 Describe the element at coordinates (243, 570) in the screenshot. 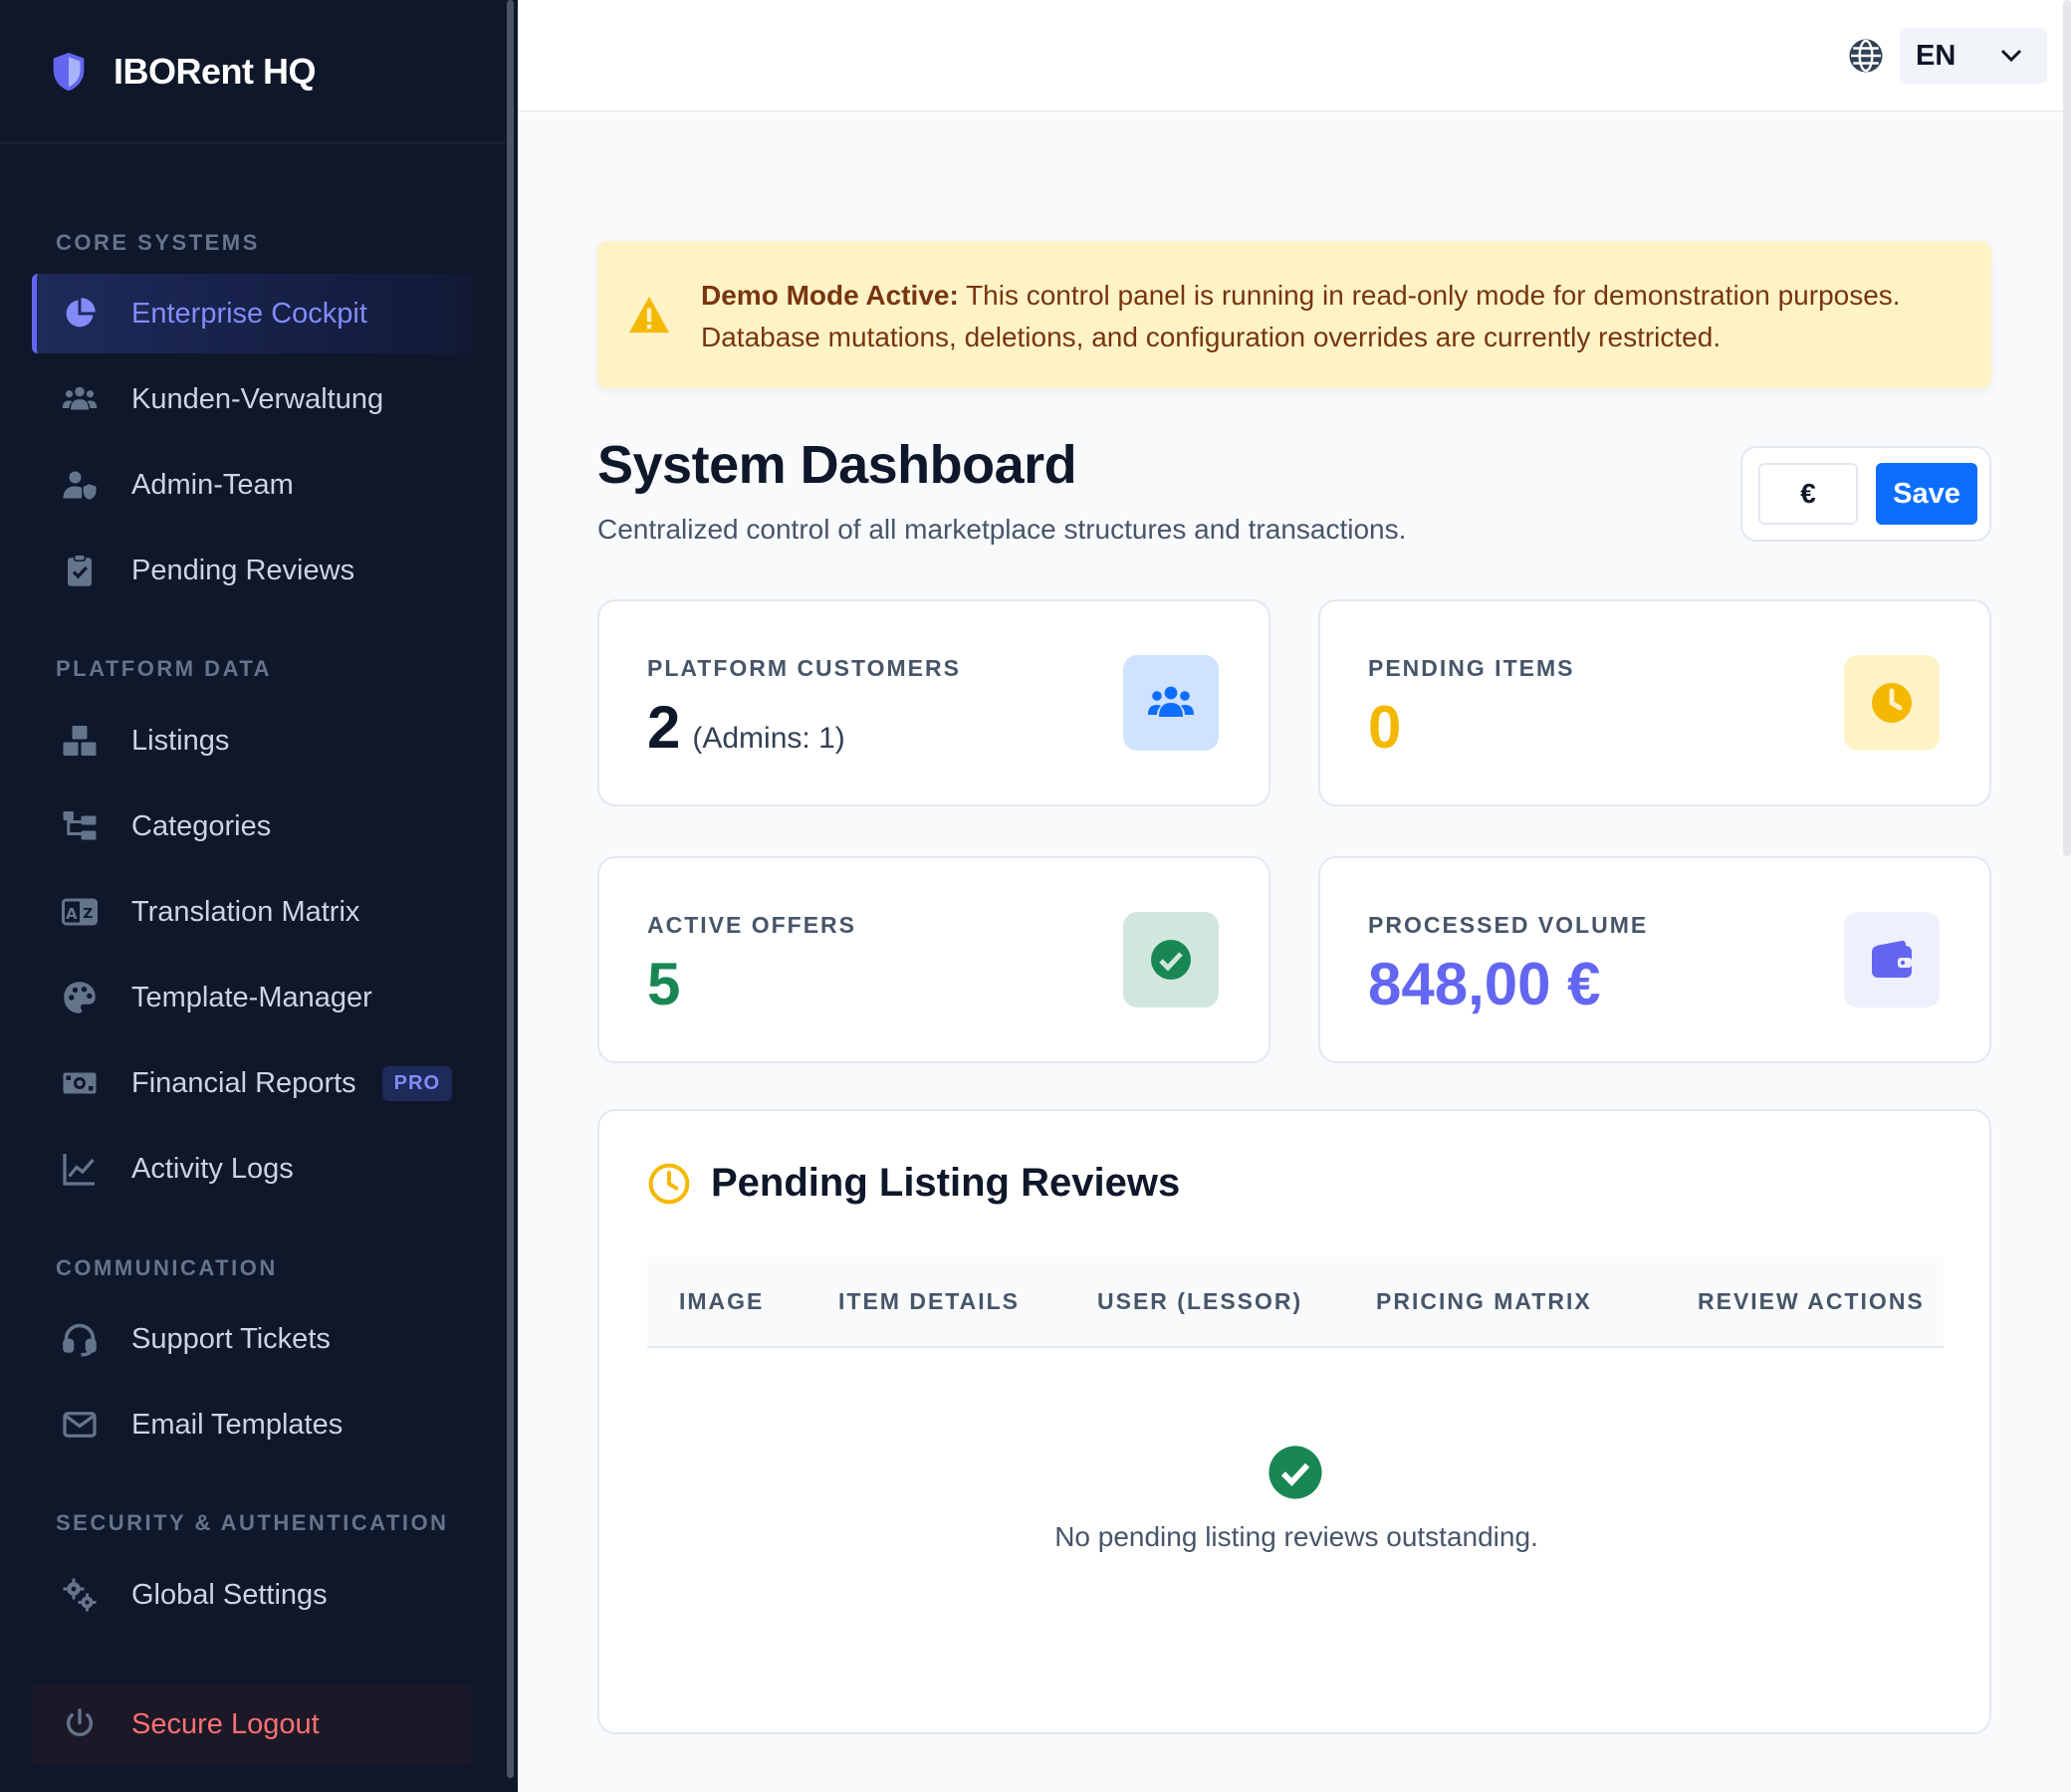

I see `sidebar-item-label: Pending Reviews` at that location.